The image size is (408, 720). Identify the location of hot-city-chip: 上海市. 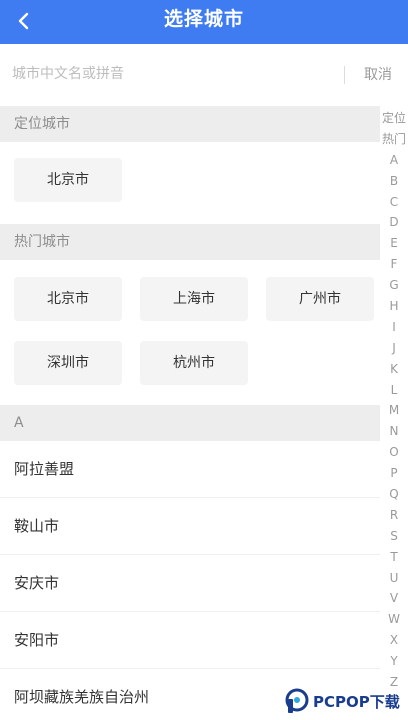
(194, 299).